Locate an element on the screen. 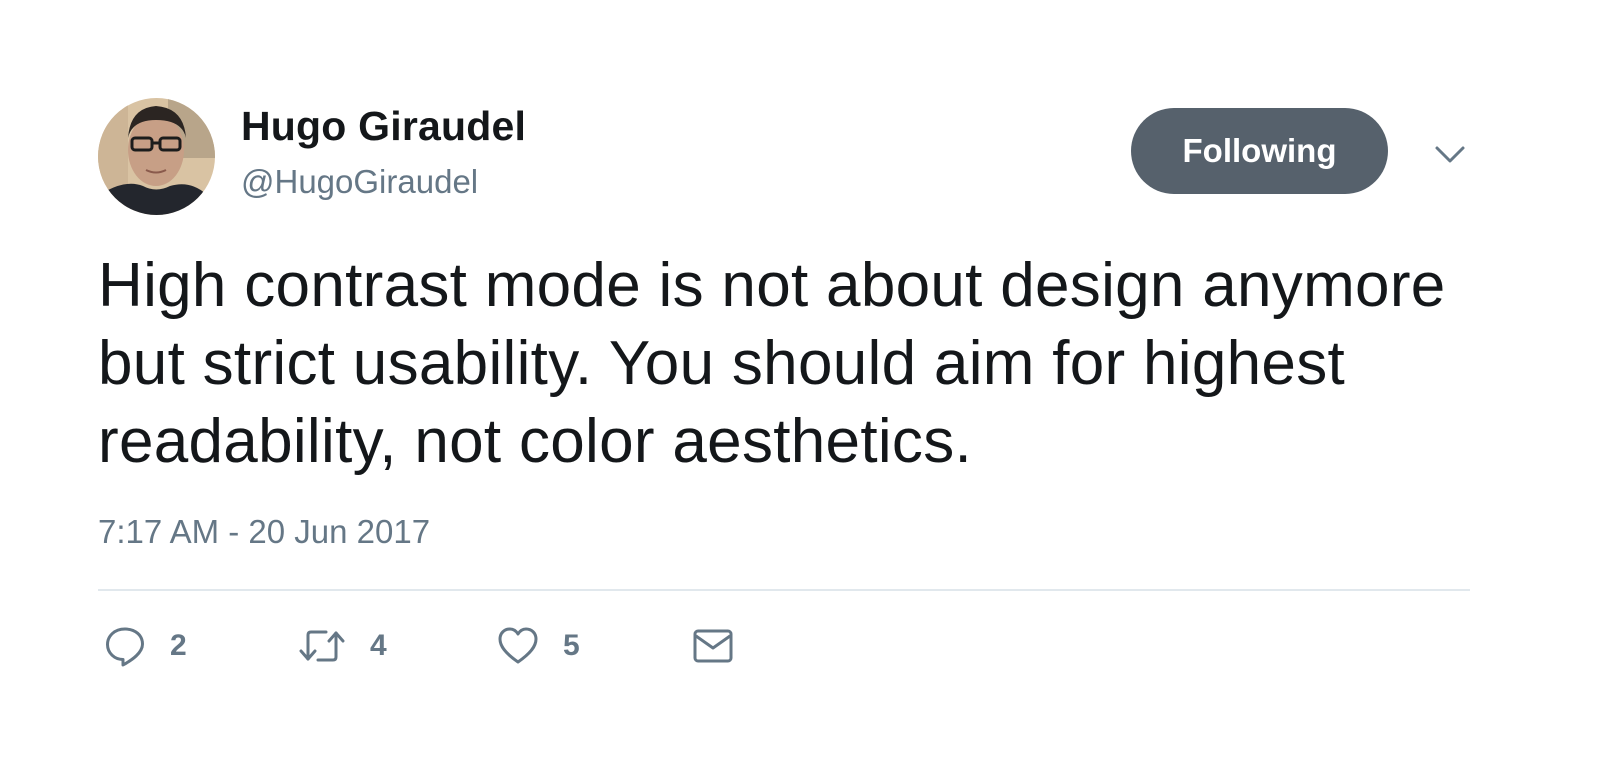 The height and width of the screenshot is (779, 1600). author-name: Hugo Giraudel is located at coordinates (383, 126).